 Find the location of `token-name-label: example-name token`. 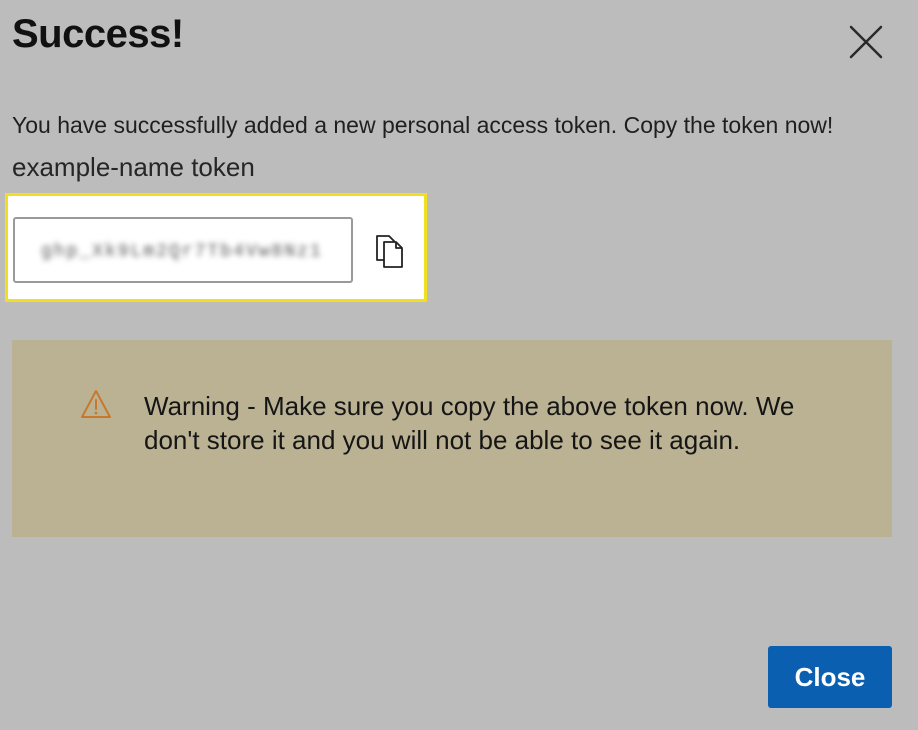

token-name-label: example-name token is located at coordinates (133, 167).